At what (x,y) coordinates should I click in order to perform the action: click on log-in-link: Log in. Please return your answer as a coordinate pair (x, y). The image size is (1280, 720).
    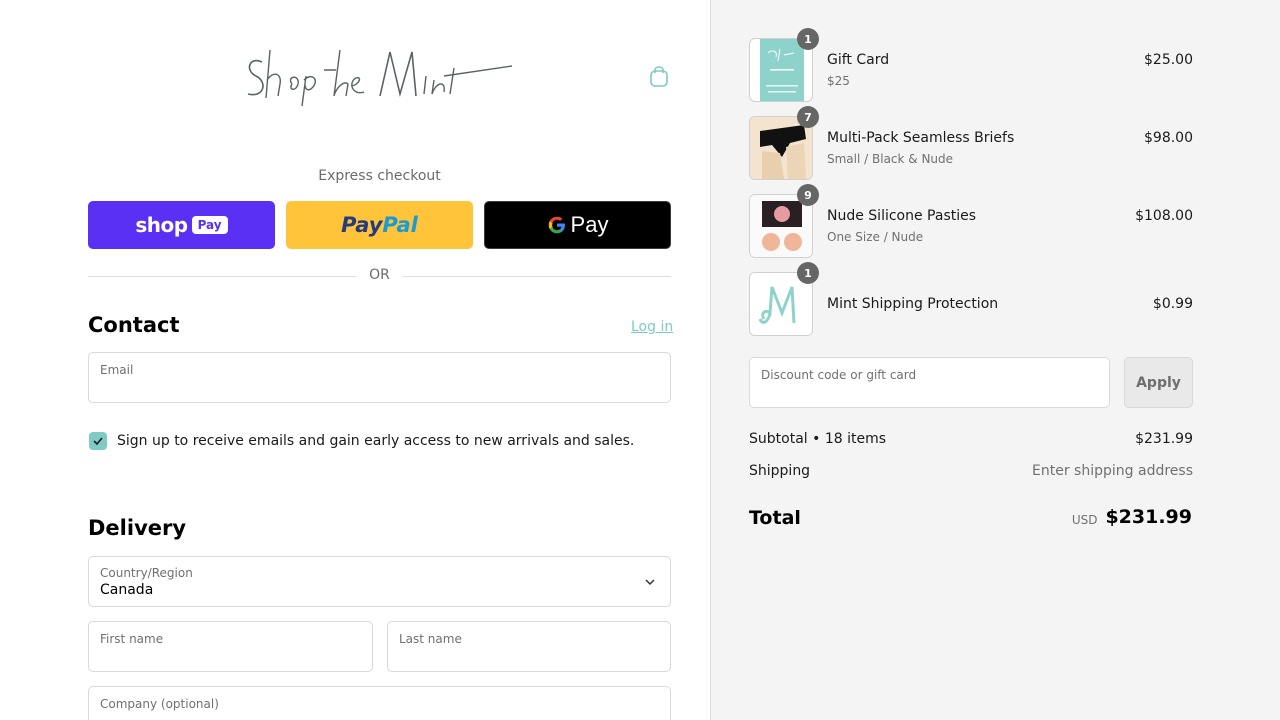
    Looking at the image, I should click on (652, 327).